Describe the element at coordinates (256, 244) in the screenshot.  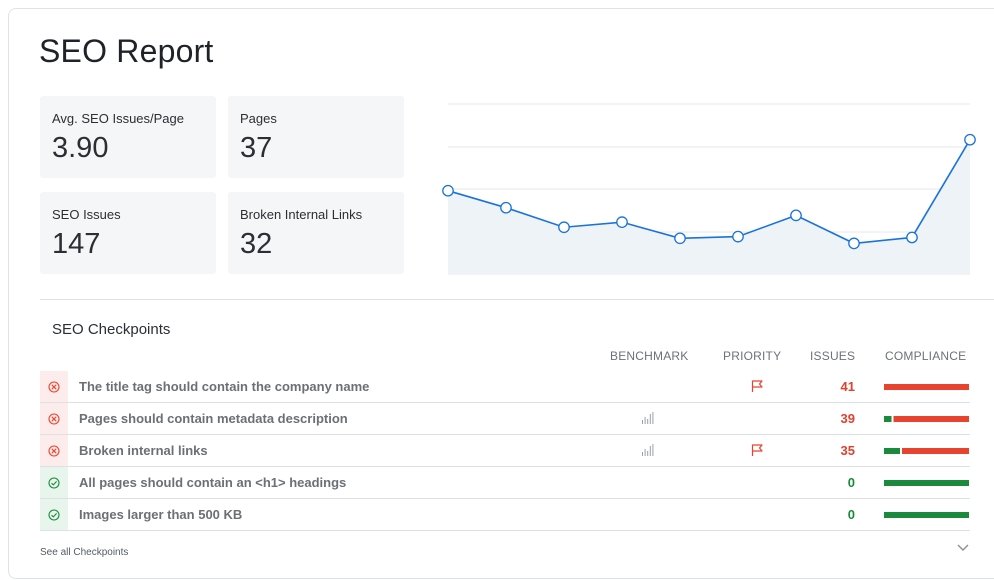
I see `stat-value: 32` at that location.